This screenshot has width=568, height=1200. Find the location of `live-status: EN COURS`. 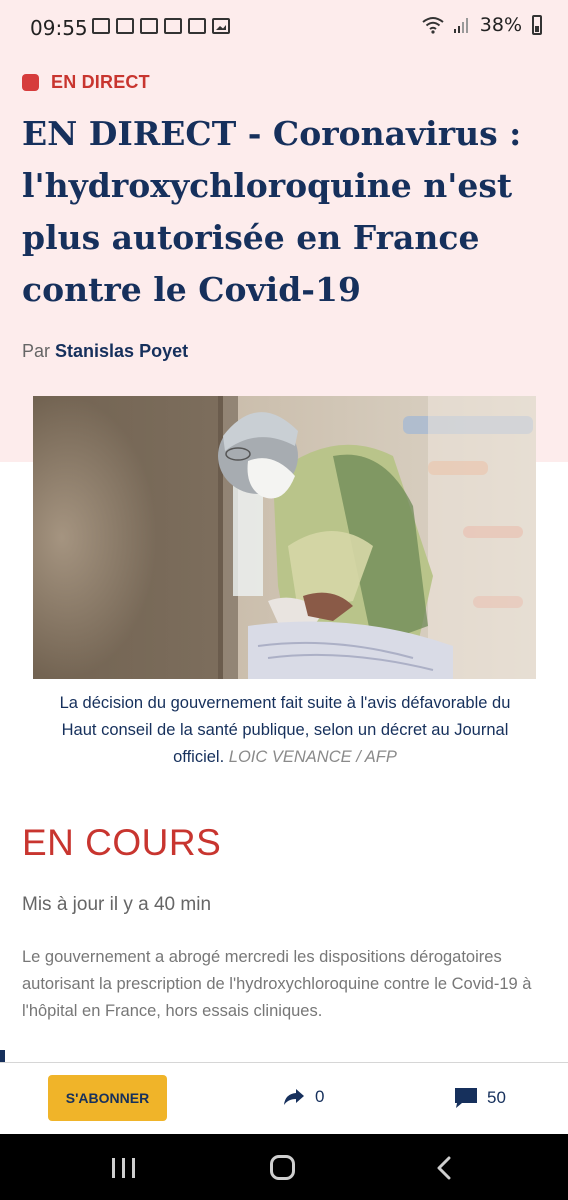

live-status: EN COURS is located at coordinates (122, 842).